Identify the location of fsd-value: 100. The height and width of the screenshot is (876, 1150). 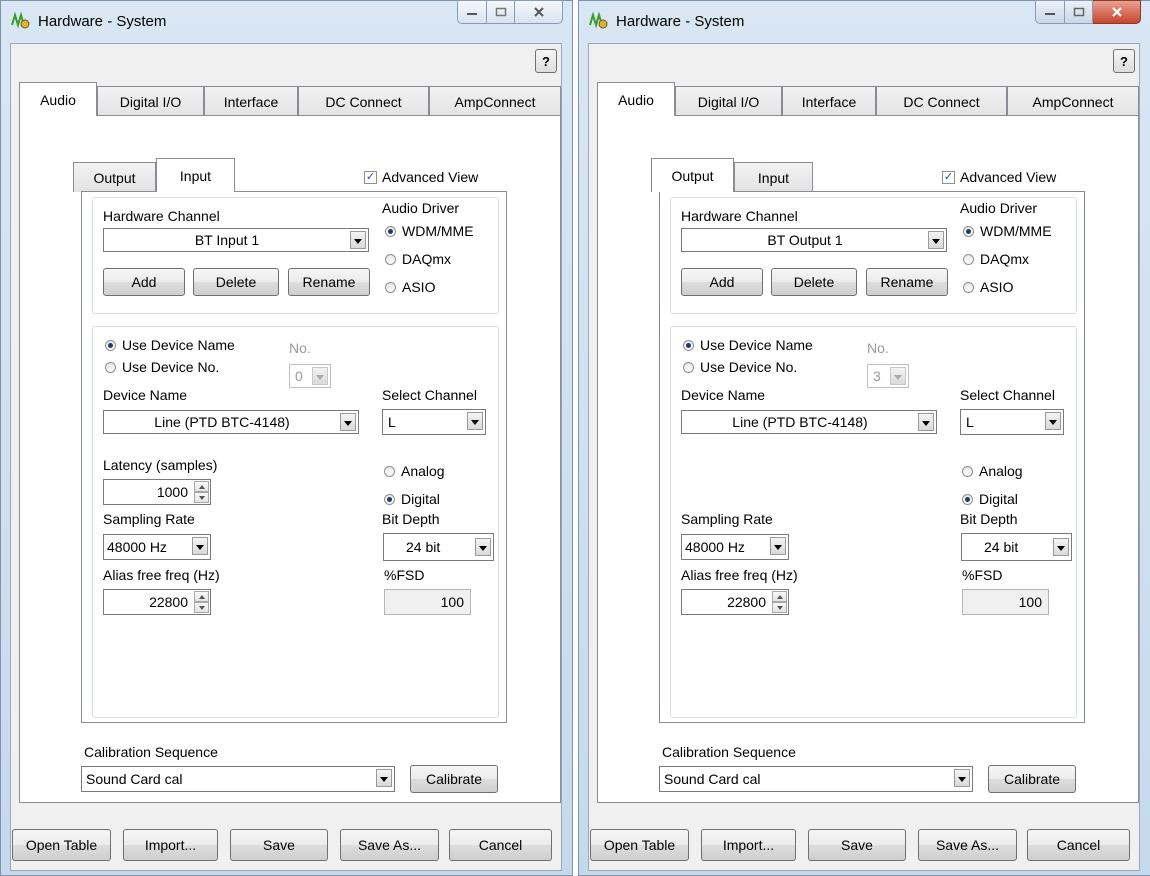
(1030, 602).